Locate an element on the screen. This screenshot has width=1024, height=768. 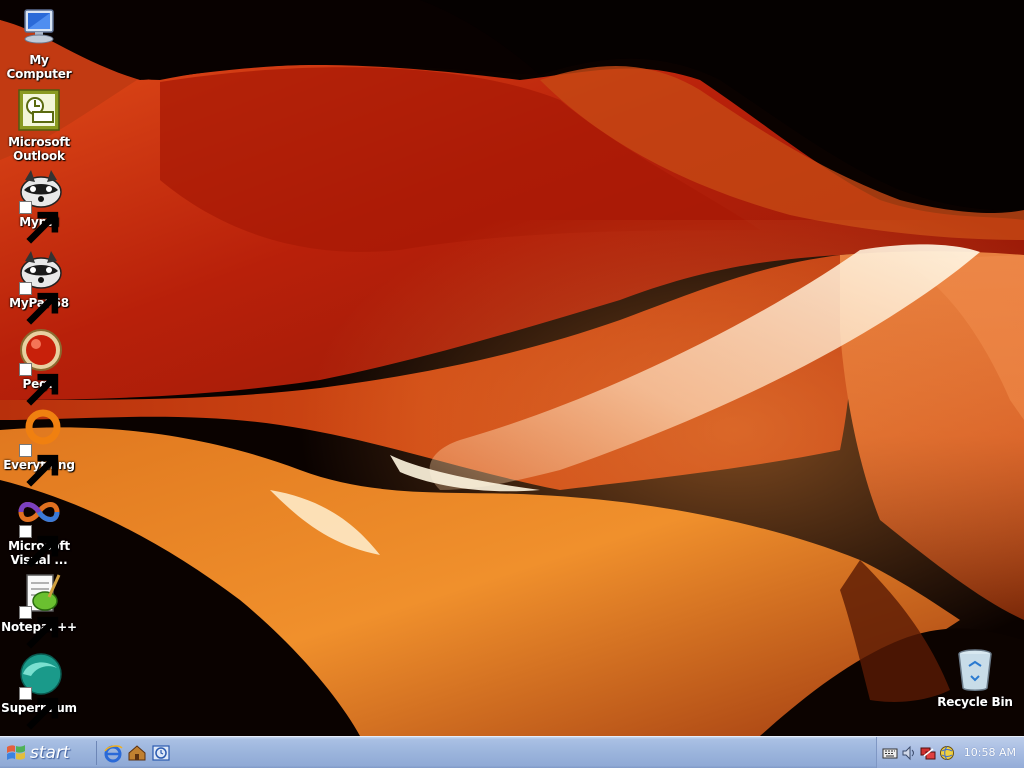
mypal-icon: Mypal is located at coordinates (39, 205).